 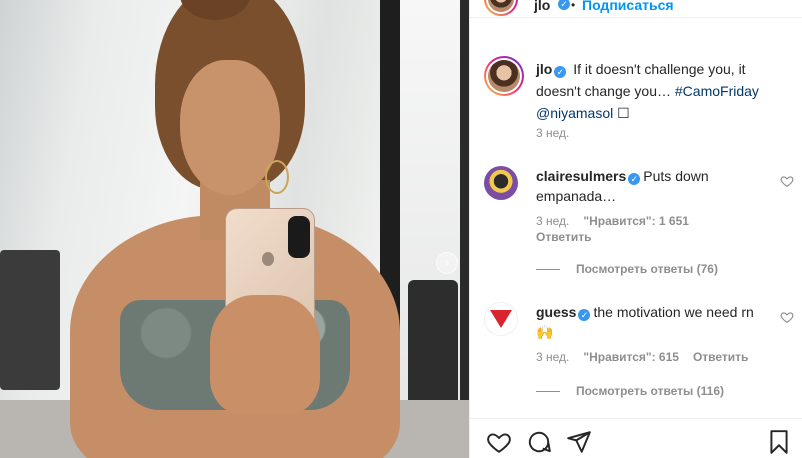 What do you see at coordinates (501, 8) in the screenshot?
I see `avatar` at bounding box center [501, 8].